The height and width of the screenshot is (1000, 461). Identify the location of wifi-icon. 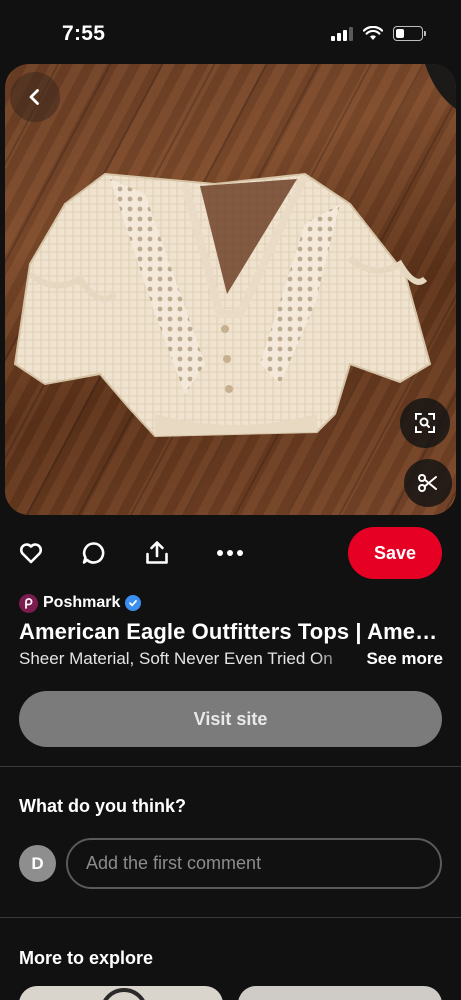
(373, 33).